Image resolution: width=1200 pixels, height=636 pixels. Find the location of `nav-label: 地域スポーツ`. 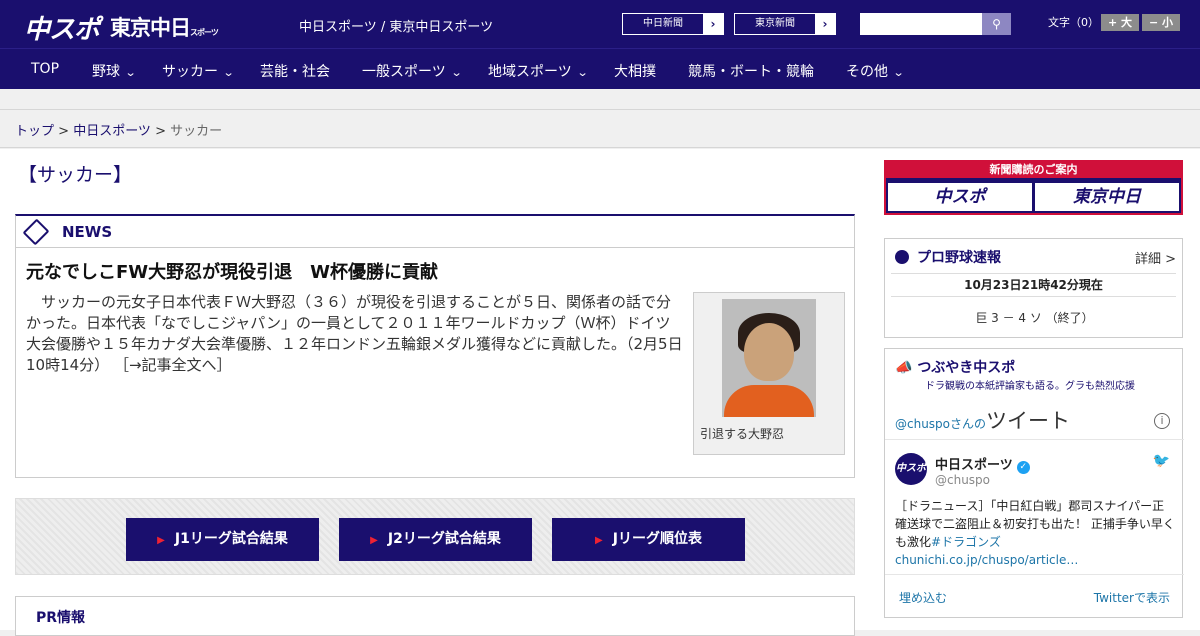

nav-label: 地域スポーツ is located at coordinates (530, 72).